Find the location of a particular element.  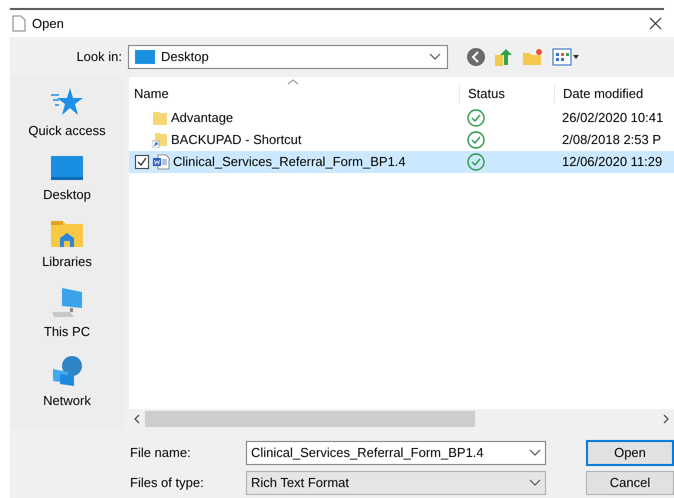

file-name: BACKUPAD - Shortcut is located at coordinates (236, 140).